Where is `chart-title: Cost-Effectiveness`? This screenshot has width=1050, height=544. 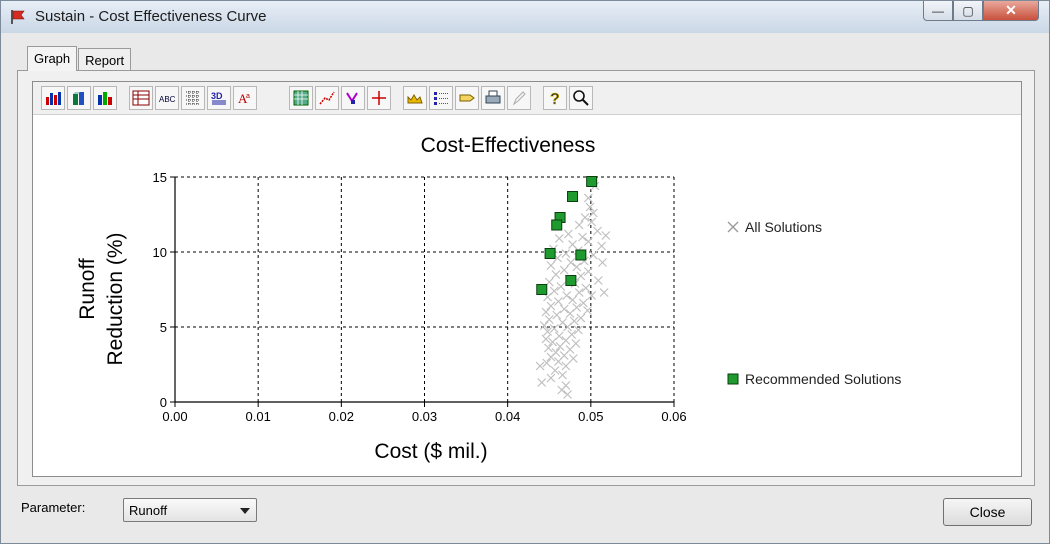 chart-title: Cost-Effectiveness is located at coordinates (508, 145).